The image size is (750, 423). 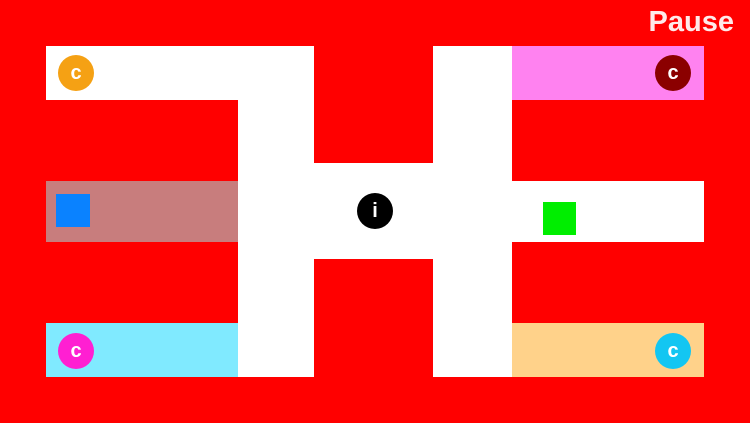 What do you see at coordinates (559, 218) in the screenshot?
I see `goal-square` at bounding box center [559, 218].